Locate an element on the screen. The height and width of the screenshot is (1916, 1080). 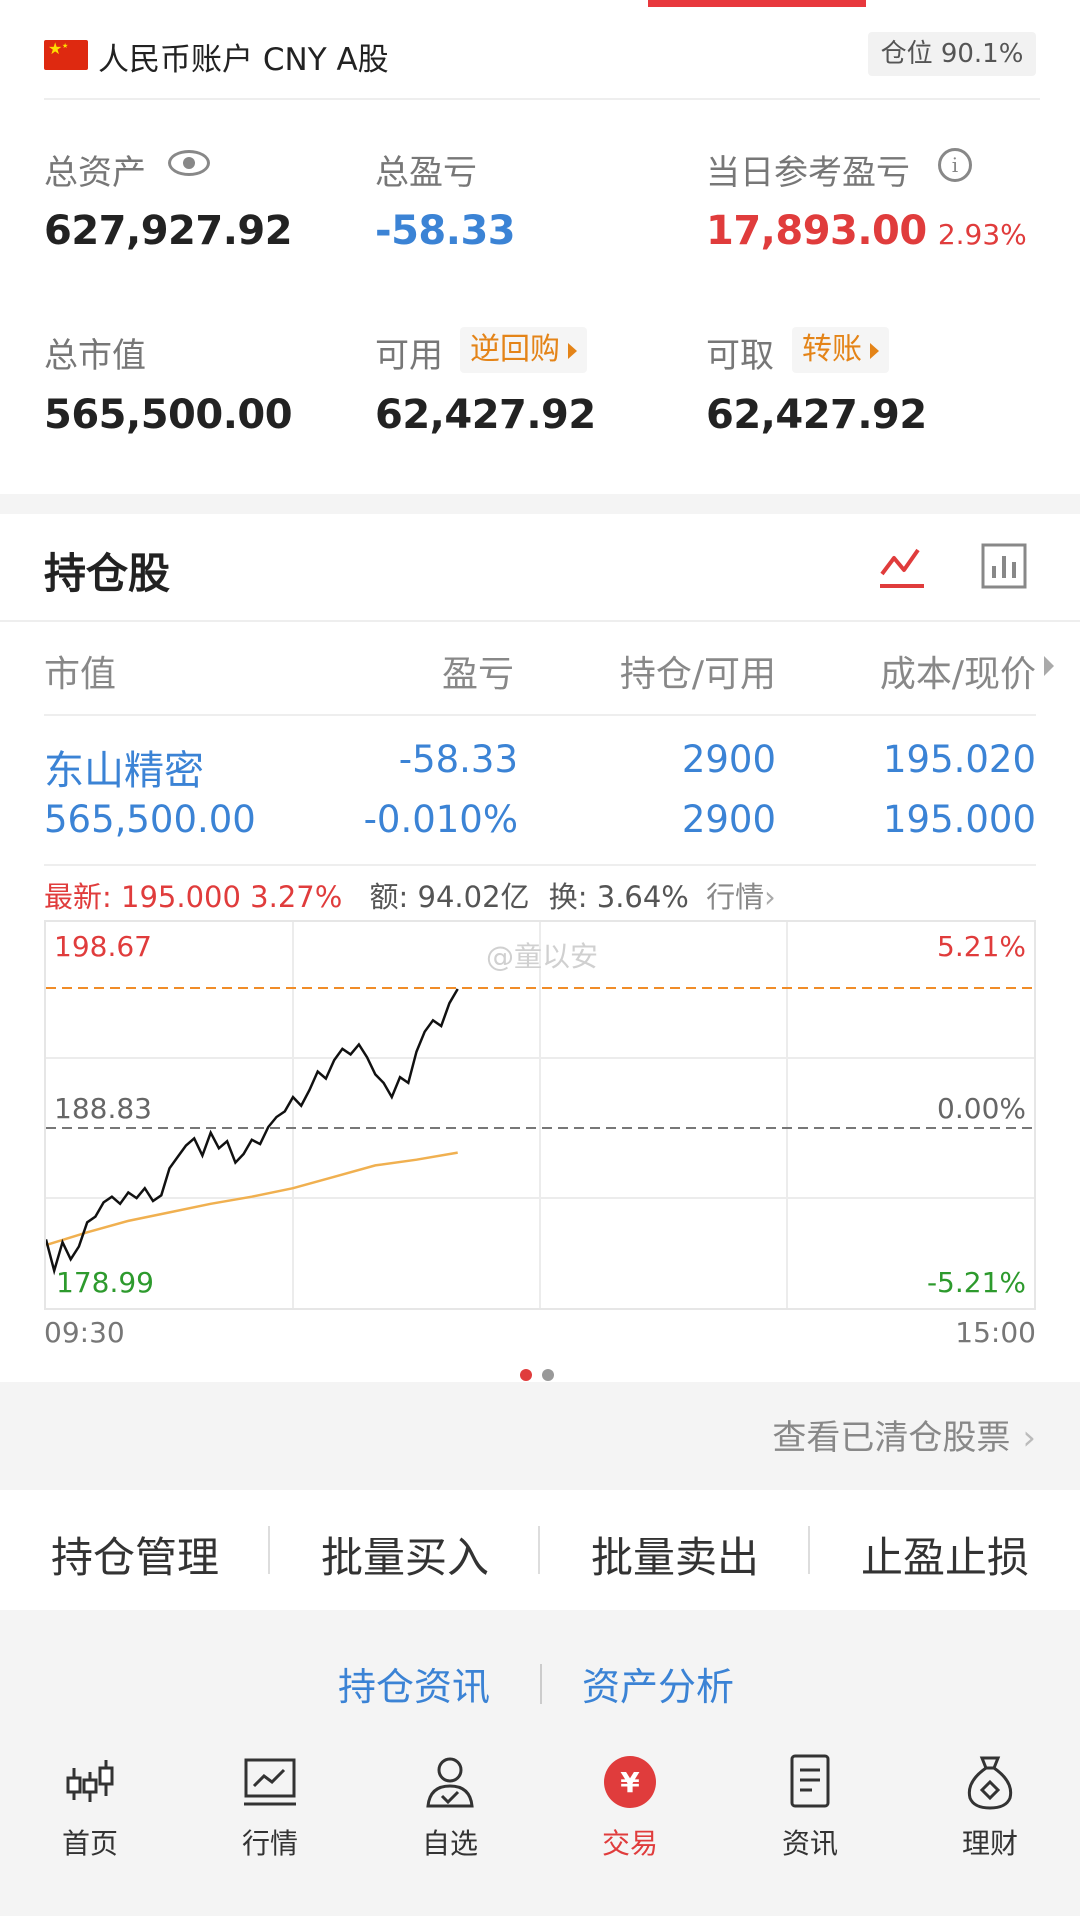
available-value: 62,427.92 is located at coordinates (485, 415).